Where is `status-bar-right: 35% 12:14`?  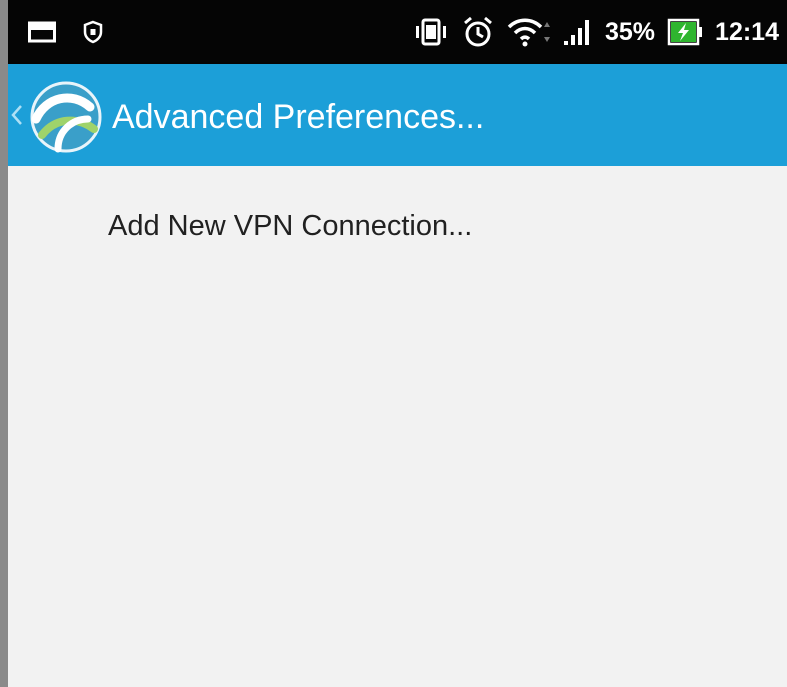
status-bar-right: 35% 12:14 is located at coordinates (596, 32).